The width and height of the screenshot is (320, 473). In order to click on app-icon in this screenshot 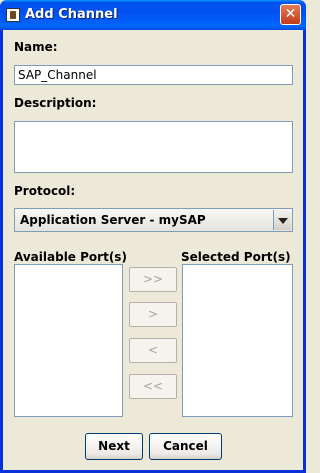, I will do `click(13, 15)`.